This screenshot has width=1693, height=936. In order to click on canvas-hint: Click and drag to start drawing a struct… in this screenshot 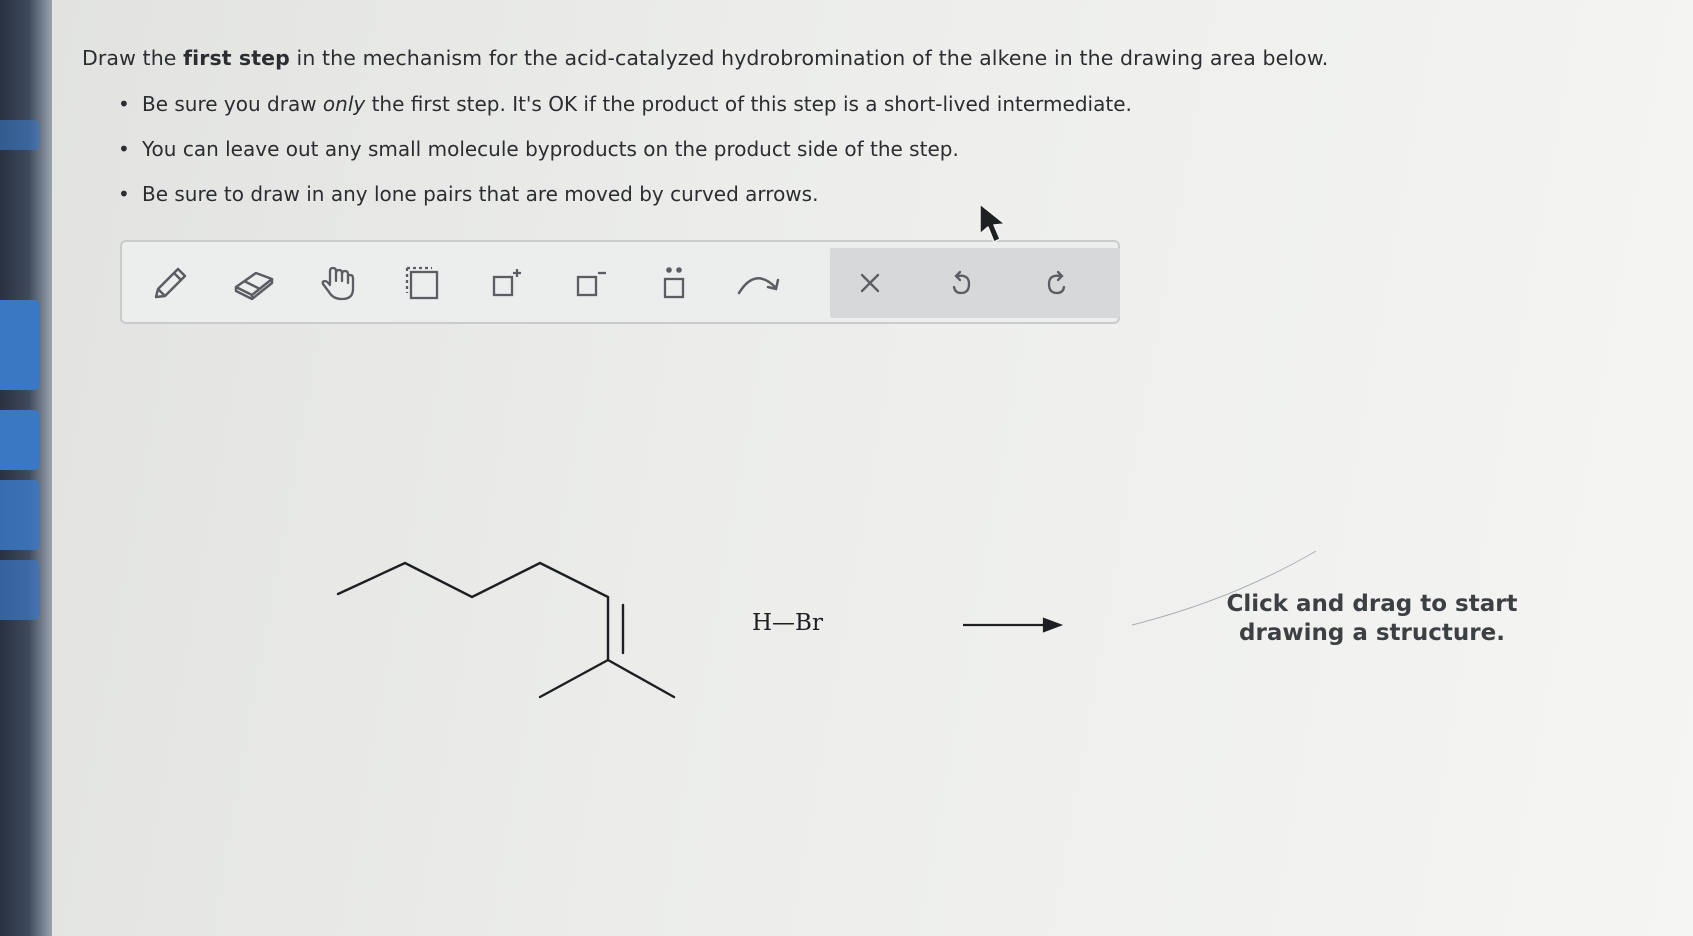, I will do `click(1372, 618)`.